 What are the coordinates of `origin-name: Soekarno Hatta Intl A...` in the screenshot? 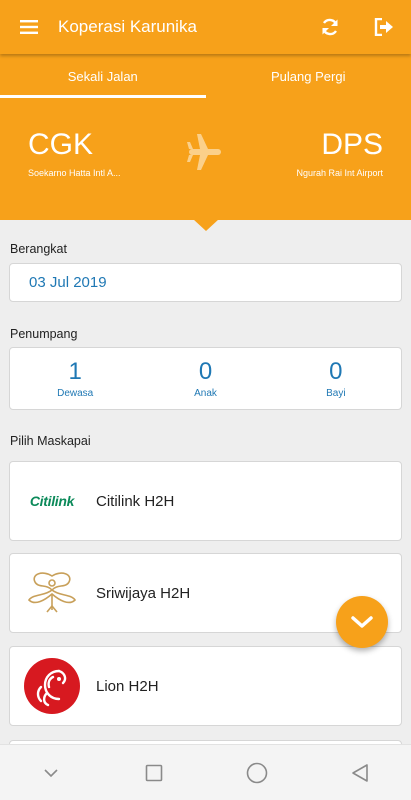 It's located at (74, 173).